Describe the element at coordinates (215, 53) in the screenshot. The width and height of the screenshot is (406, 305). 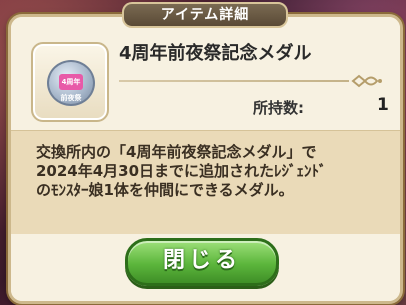
I see `item-name: 4周年前夜祭記念メダル` at that location.